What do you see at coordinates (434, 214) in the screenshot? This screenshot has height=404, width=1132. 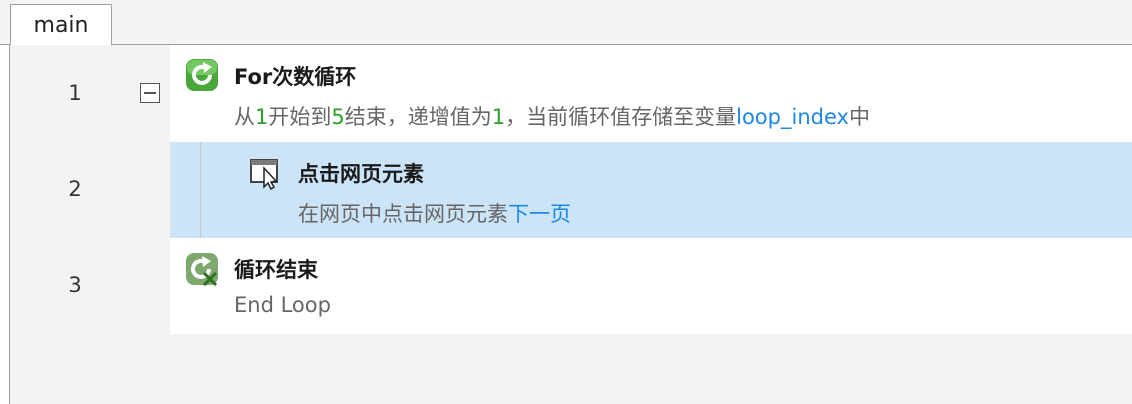 I see `step-description: 在网页中点击网页元素下一页` at bounding box center [434, 214].